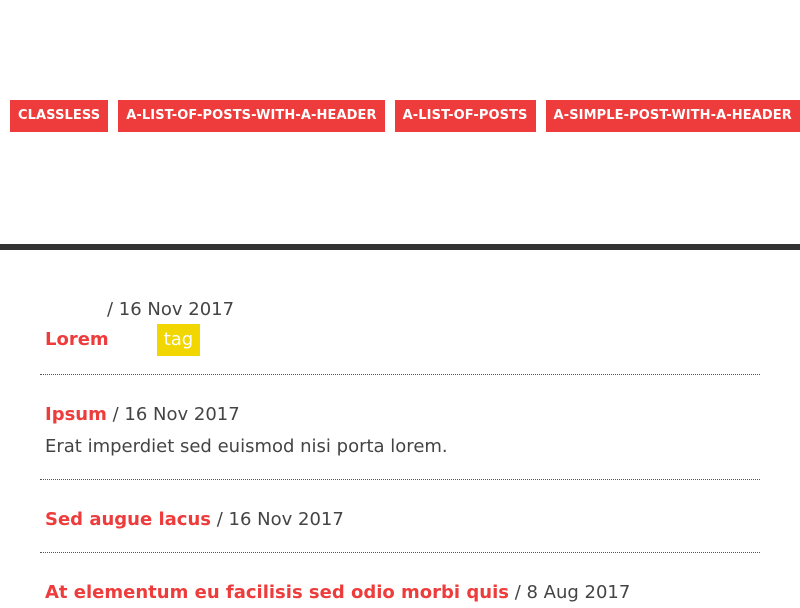 Image resolution: width=800 pixels, height=608 pixels. I want to click on post-meta: / 16 Nov 2017, so click(402, 310).